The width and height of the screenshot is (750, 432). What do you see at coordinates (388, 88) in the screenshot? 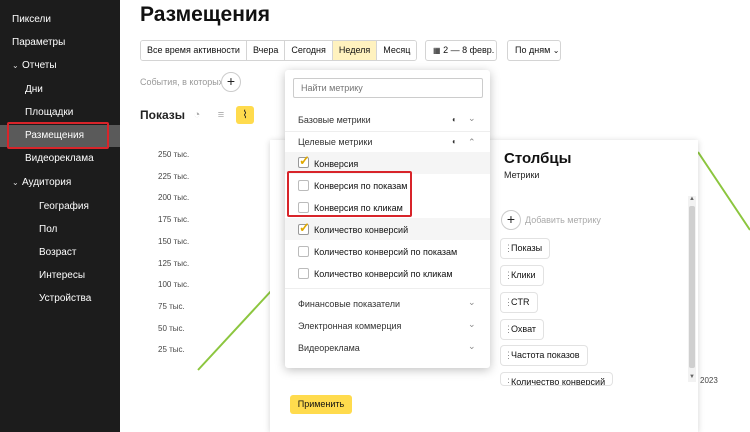
I see `metric-search-input` at bounding box center [388, 88].